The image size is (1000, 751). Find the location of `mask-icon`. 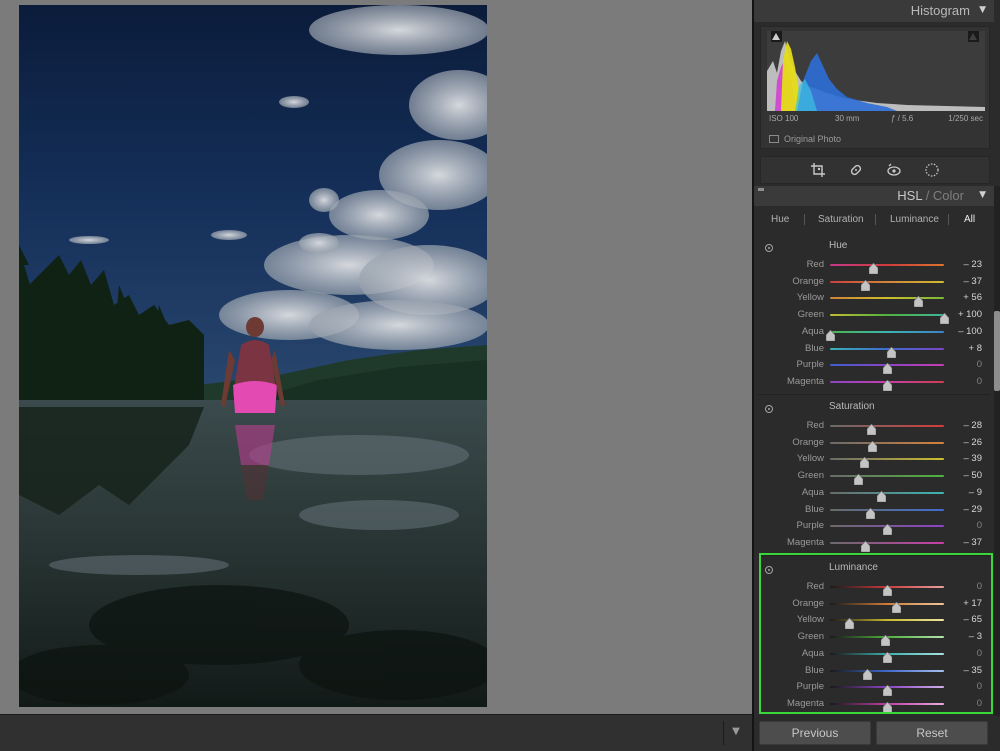

mask-icon is located at coordinates (932, 170).